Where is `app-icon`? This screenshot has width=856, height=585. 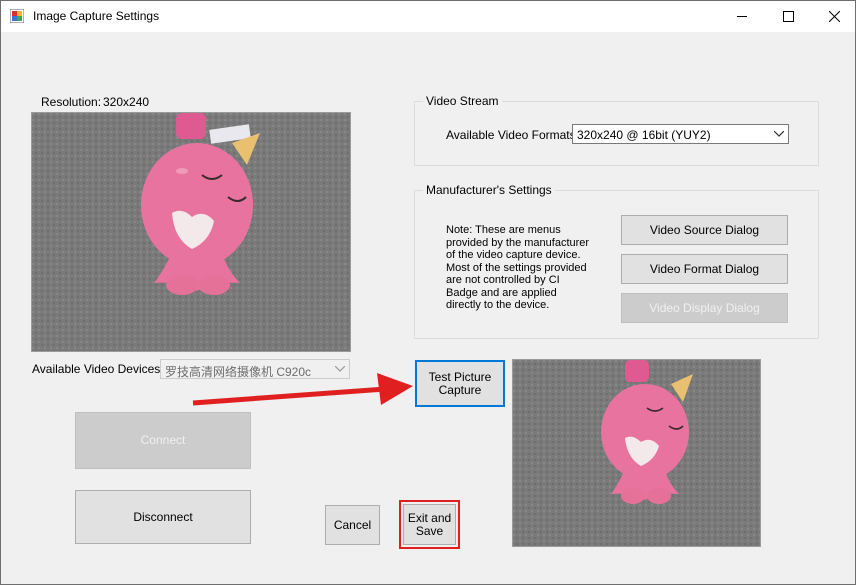
app-icon is located at coordinates (17, 16).